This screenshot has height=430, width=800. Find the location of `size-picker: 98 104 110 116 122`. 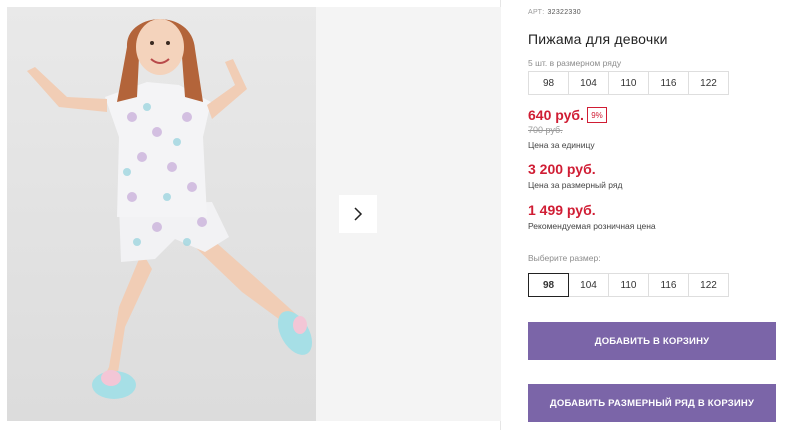

size-picker: 98 104 110 116 122 is located at coordinates (628, 285).